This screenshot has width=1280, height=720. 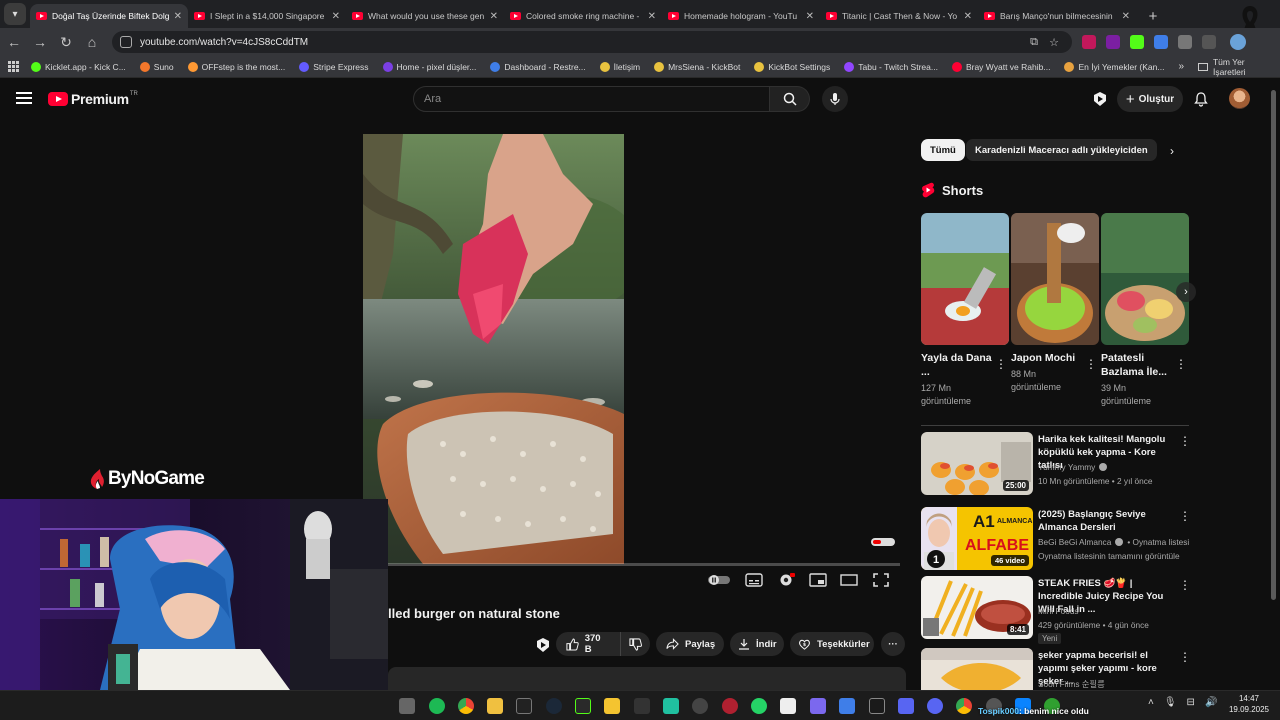 I want to click on shorts-next-arrow-icon: ›, so click(x=1186, y=292).